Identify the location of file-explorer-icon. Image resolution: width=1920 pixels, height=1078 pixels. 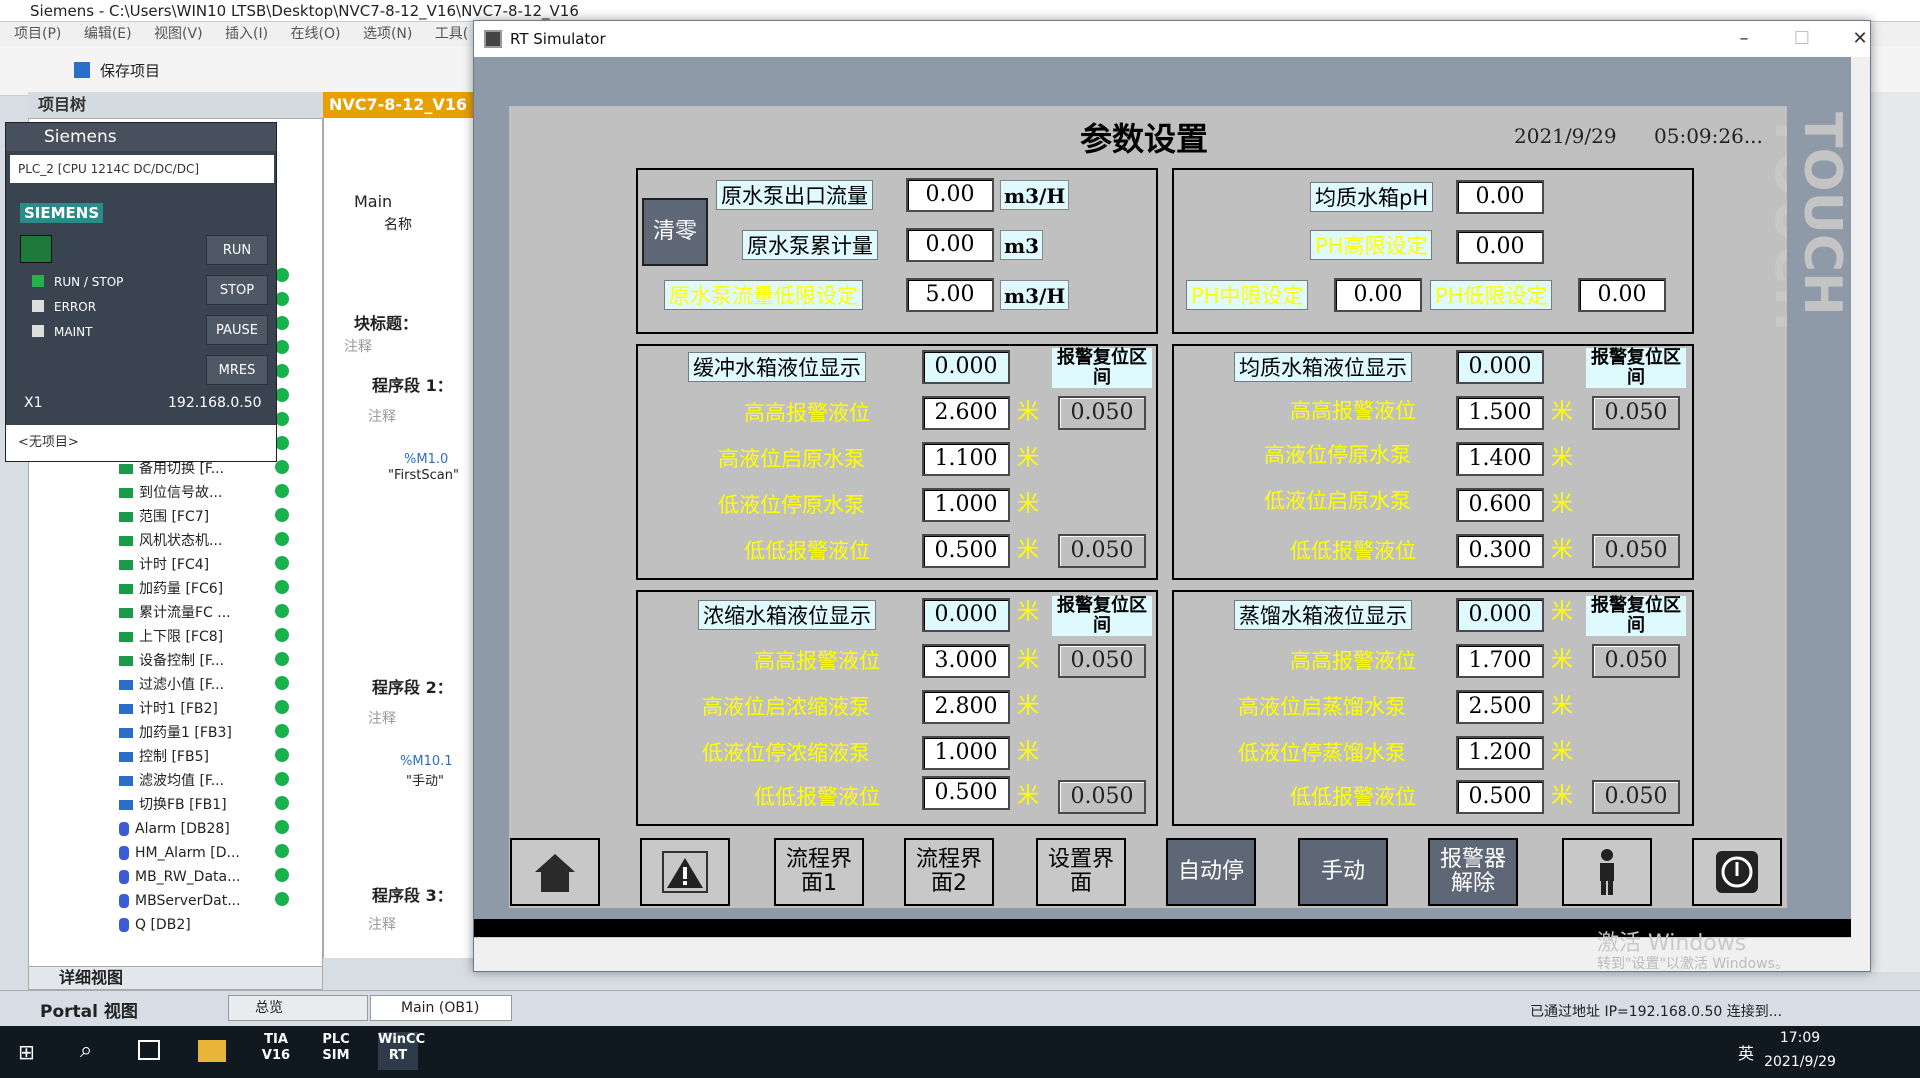
(212, 1051).